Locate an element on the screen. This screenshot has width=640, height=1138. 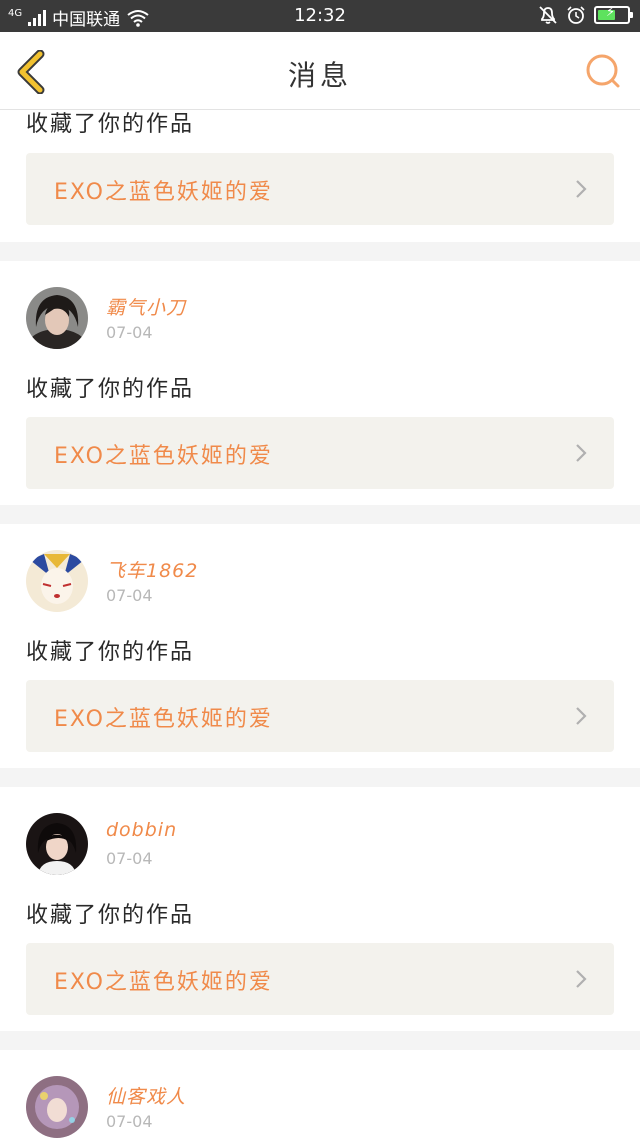
status-bar: 4G 中国联通 12:32 ⚡ is located at coordinates (320, 16).